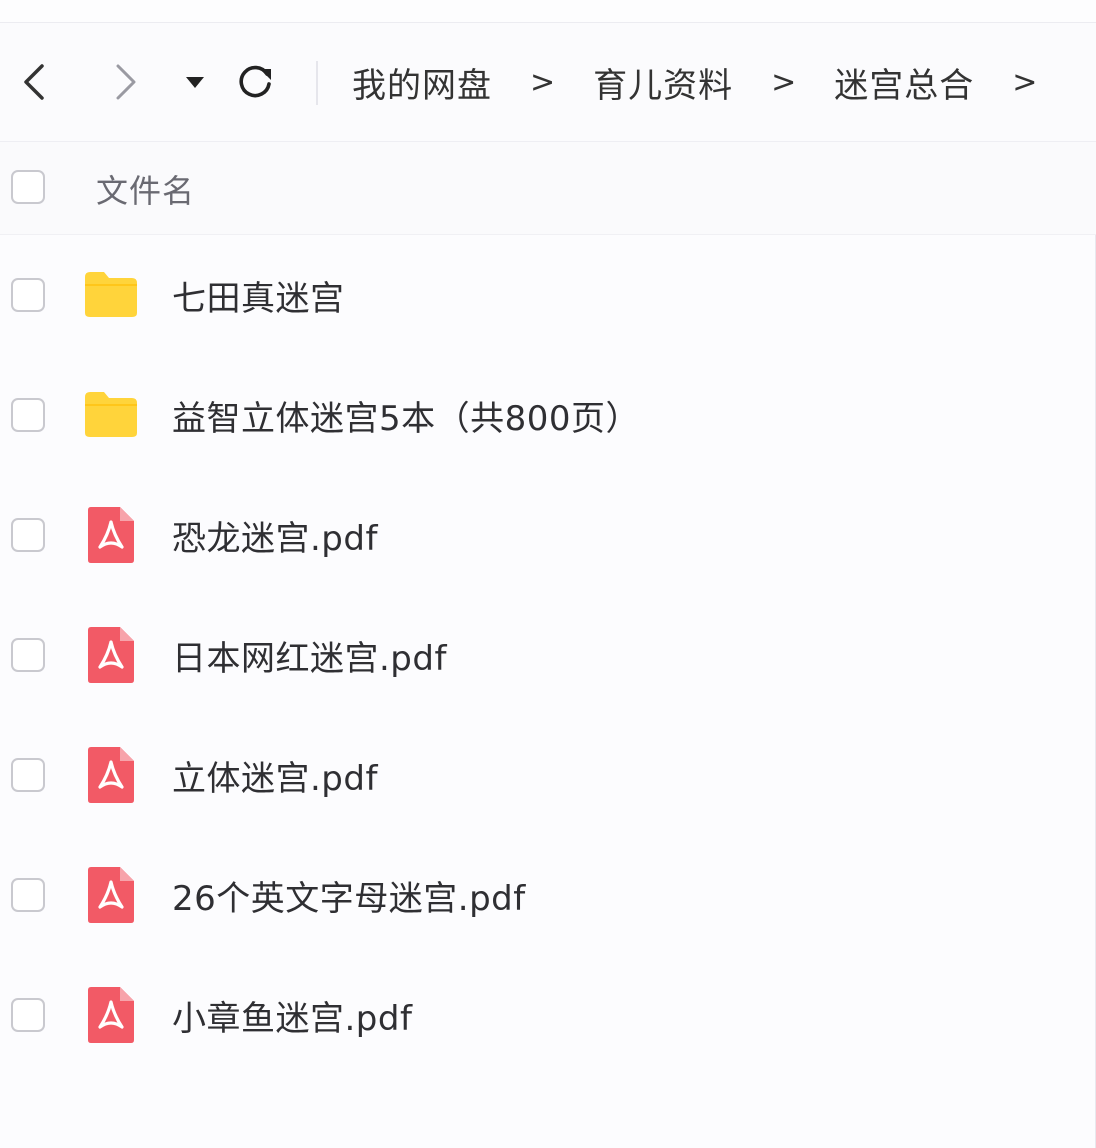 Image resolution: width=1096 pixels, height=1148 pixels. I want to click on select-all-checkbox, so click(28, 187).